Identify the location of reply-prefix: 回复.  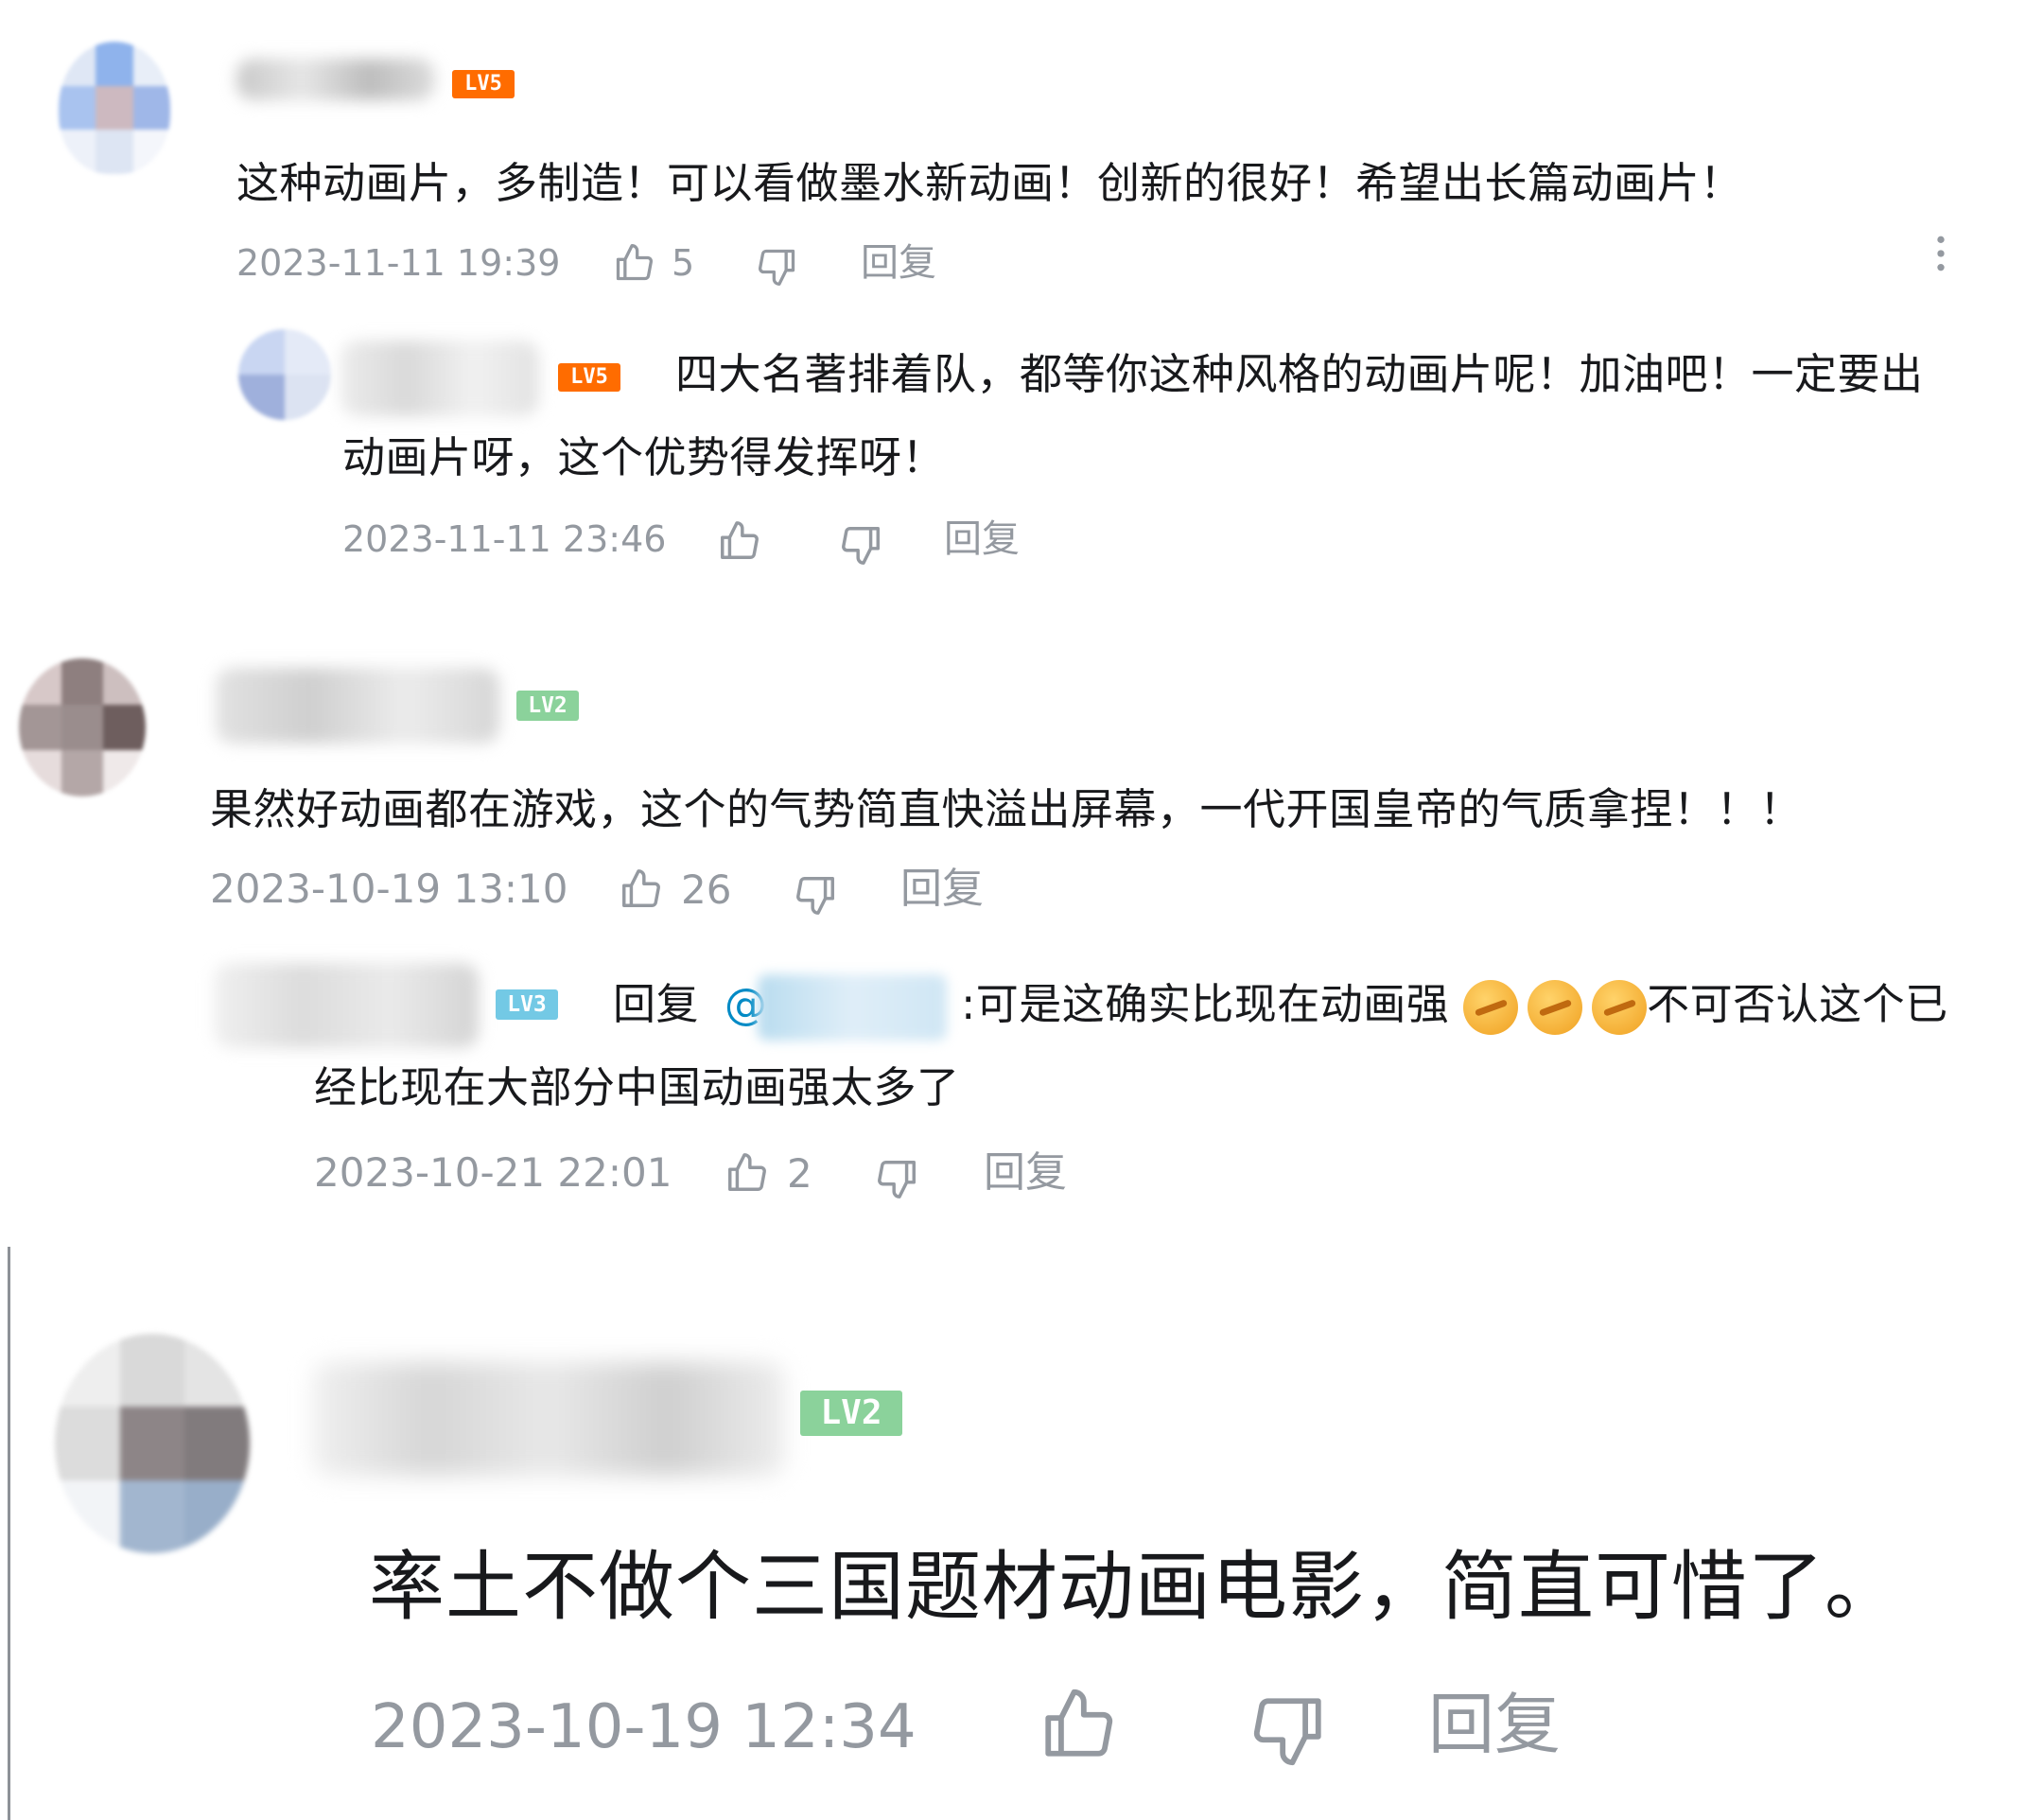
(656, 1004).